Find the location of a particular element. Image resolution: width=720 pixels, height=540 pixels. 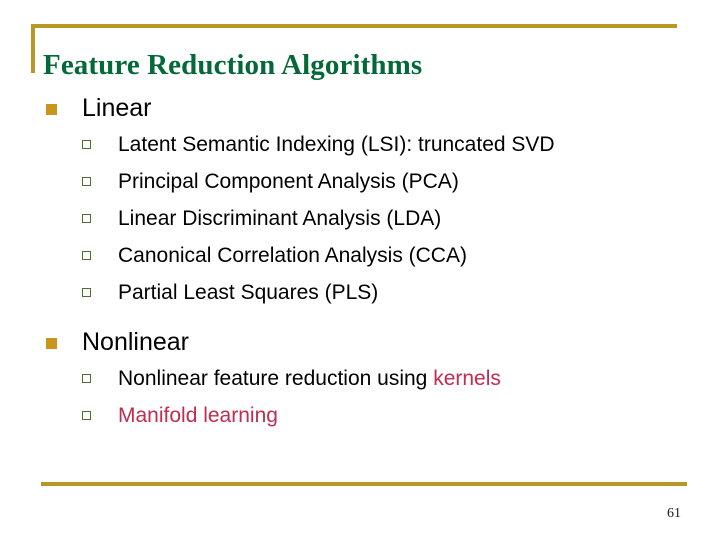

section-heading-label: Nonlinear is located at coordinates (136, 342).